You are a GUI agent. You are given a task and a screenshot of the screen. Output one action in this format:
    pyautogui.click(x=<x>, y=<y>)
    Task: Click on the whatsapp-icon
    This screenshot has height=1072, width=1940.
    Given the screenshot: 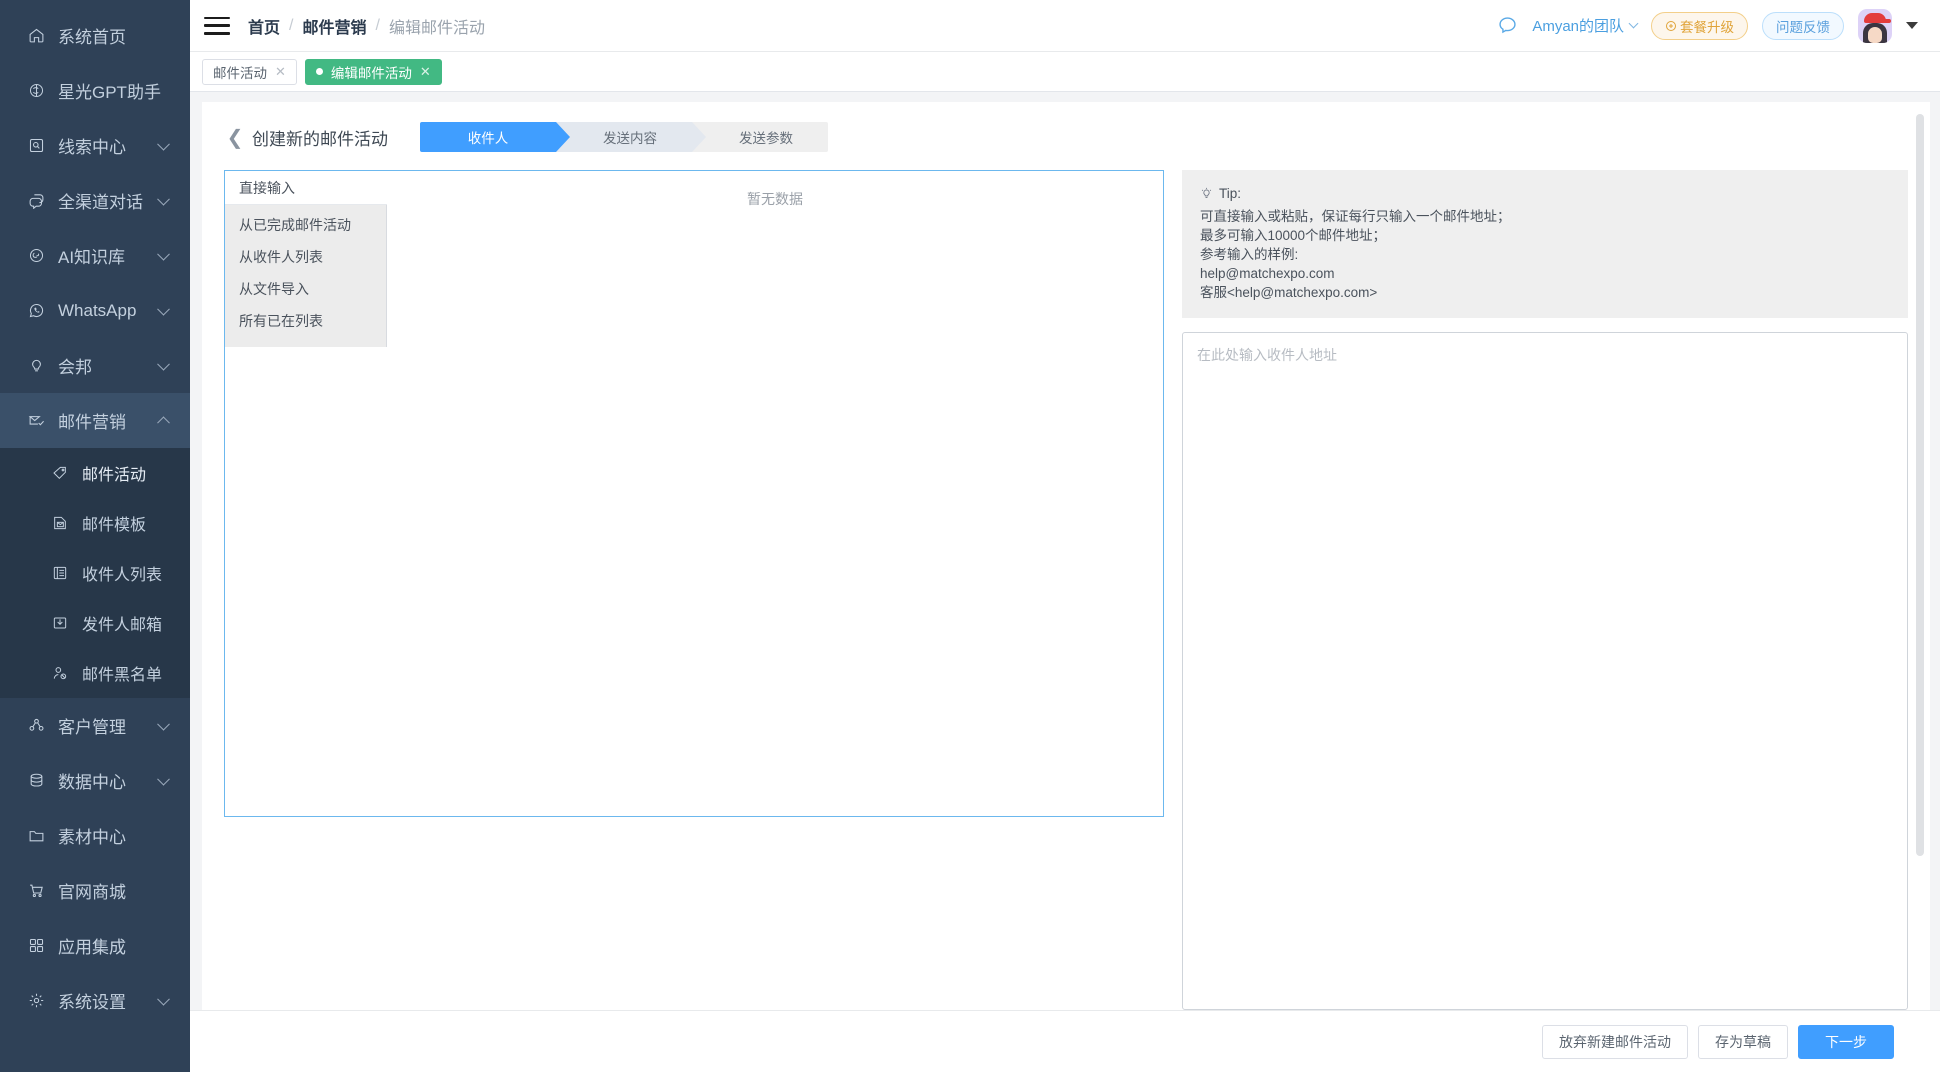 What is the action you would take?
    pyautogui.click(x=41, y=310)
    